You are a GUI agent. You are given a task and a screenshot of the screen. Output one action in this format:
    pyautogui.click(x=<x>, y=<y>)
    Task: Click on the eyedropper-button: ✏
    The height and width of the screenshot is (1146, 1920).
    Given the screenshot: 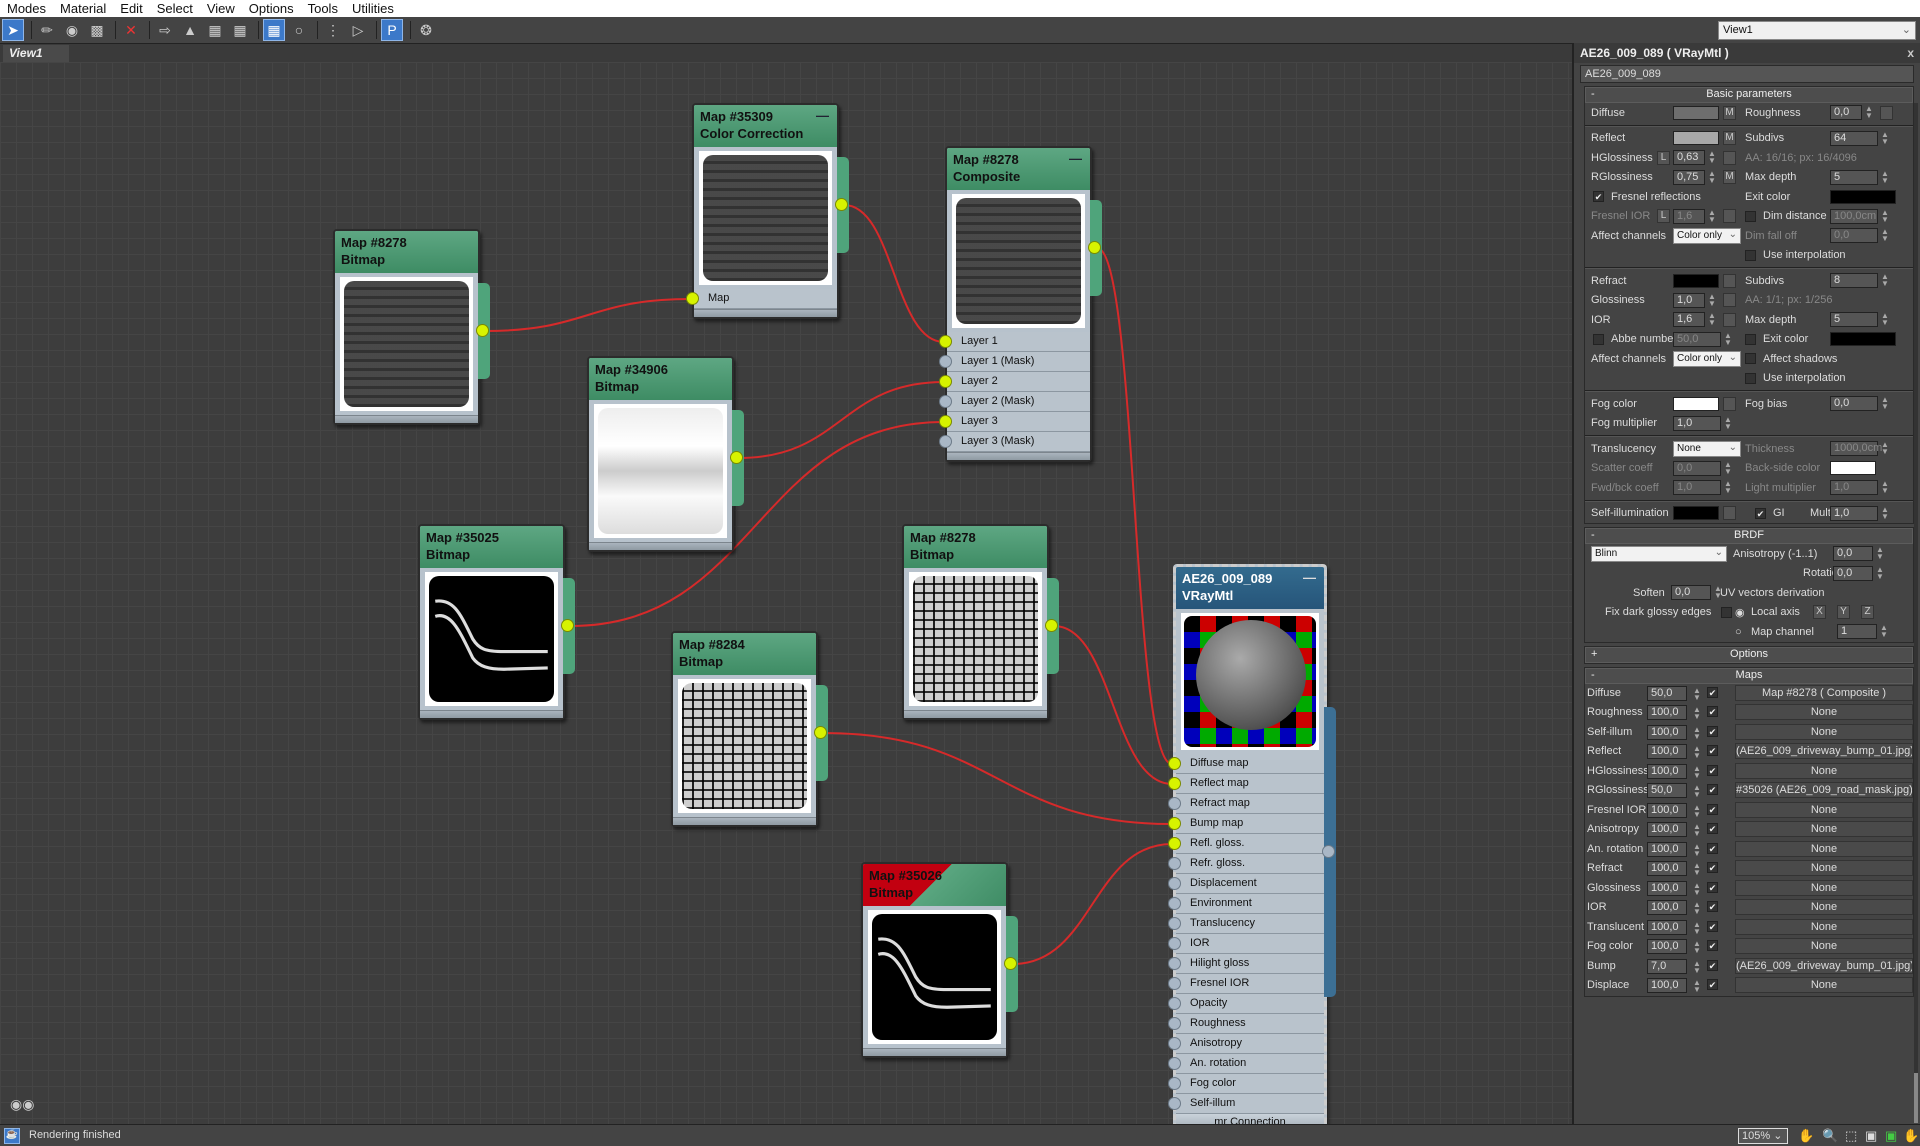 What is the action you would take?
    pyautogui.click(x=47, y=30)
    